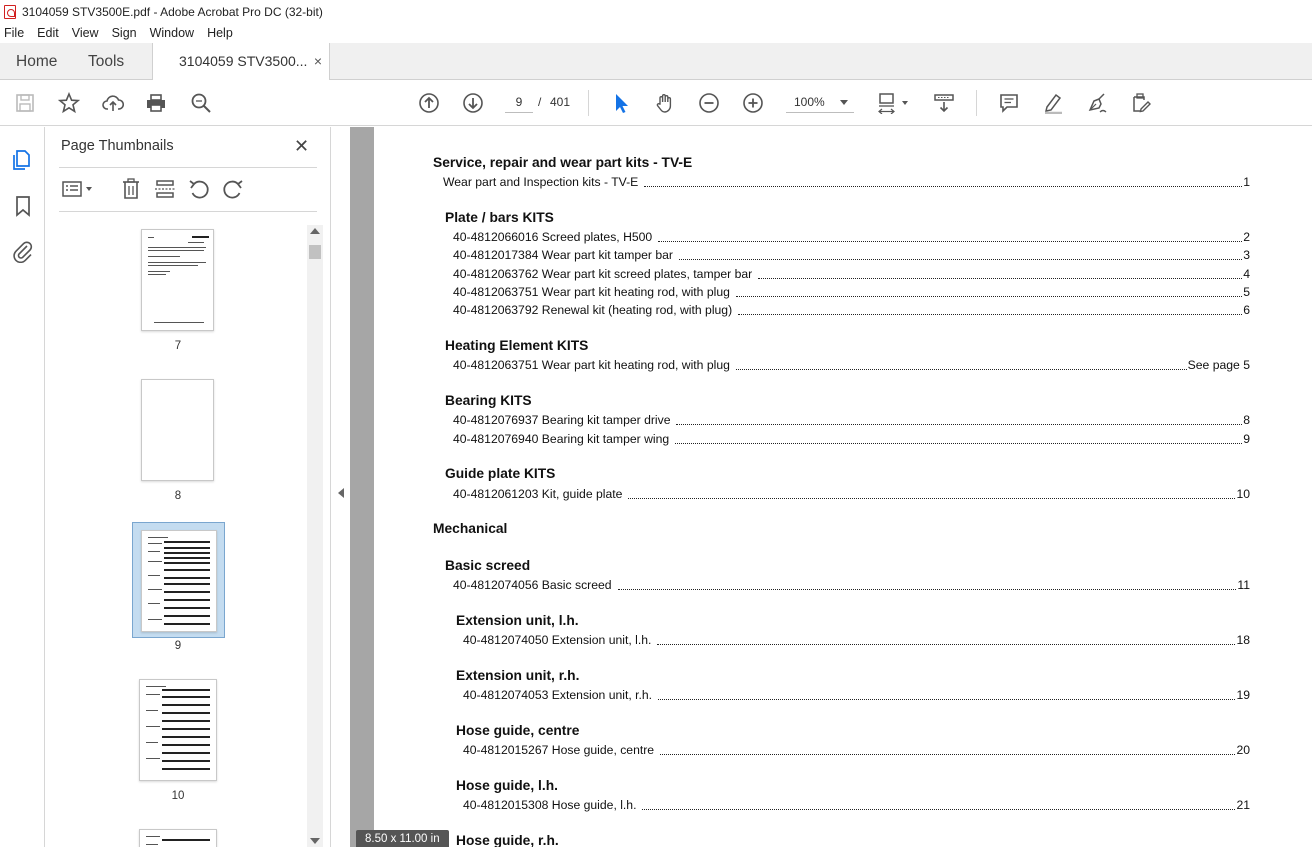  What do you see at coordinates (315, 841) in the screenshot?
I see `scroll-down-icon` at bounding box center [315, 841].